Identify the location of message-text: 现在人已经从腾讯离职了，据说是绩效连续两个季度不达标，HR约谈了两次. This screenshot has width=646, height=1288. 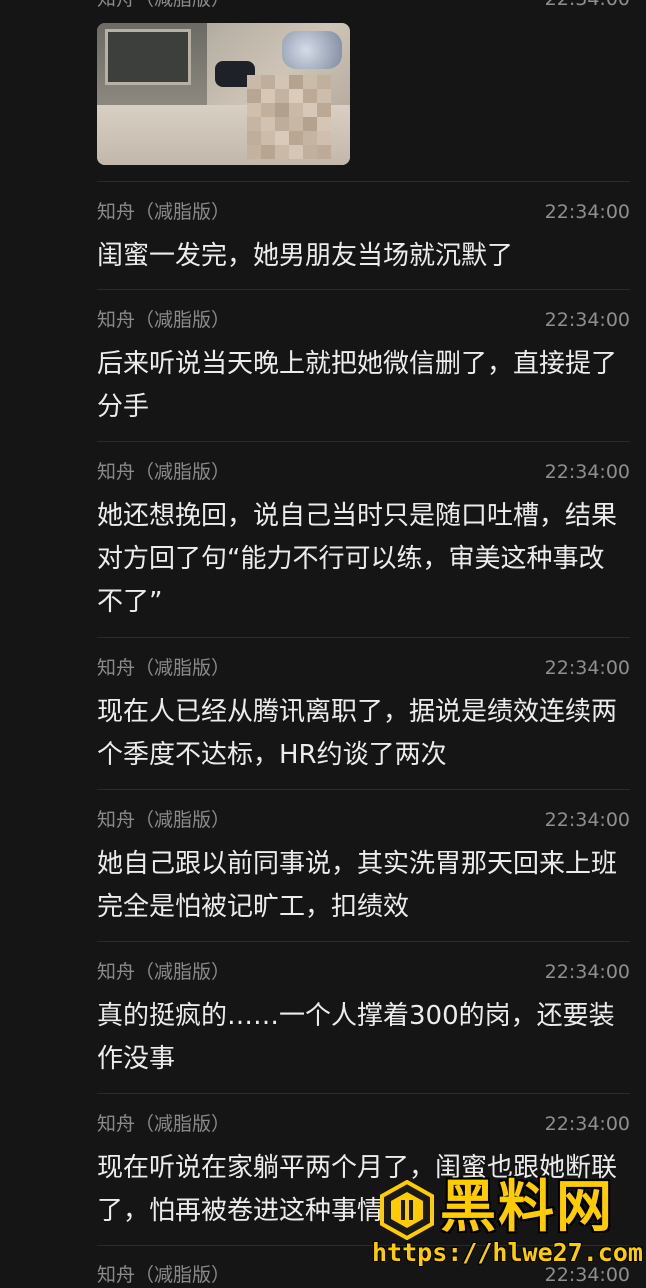
(357, 733).